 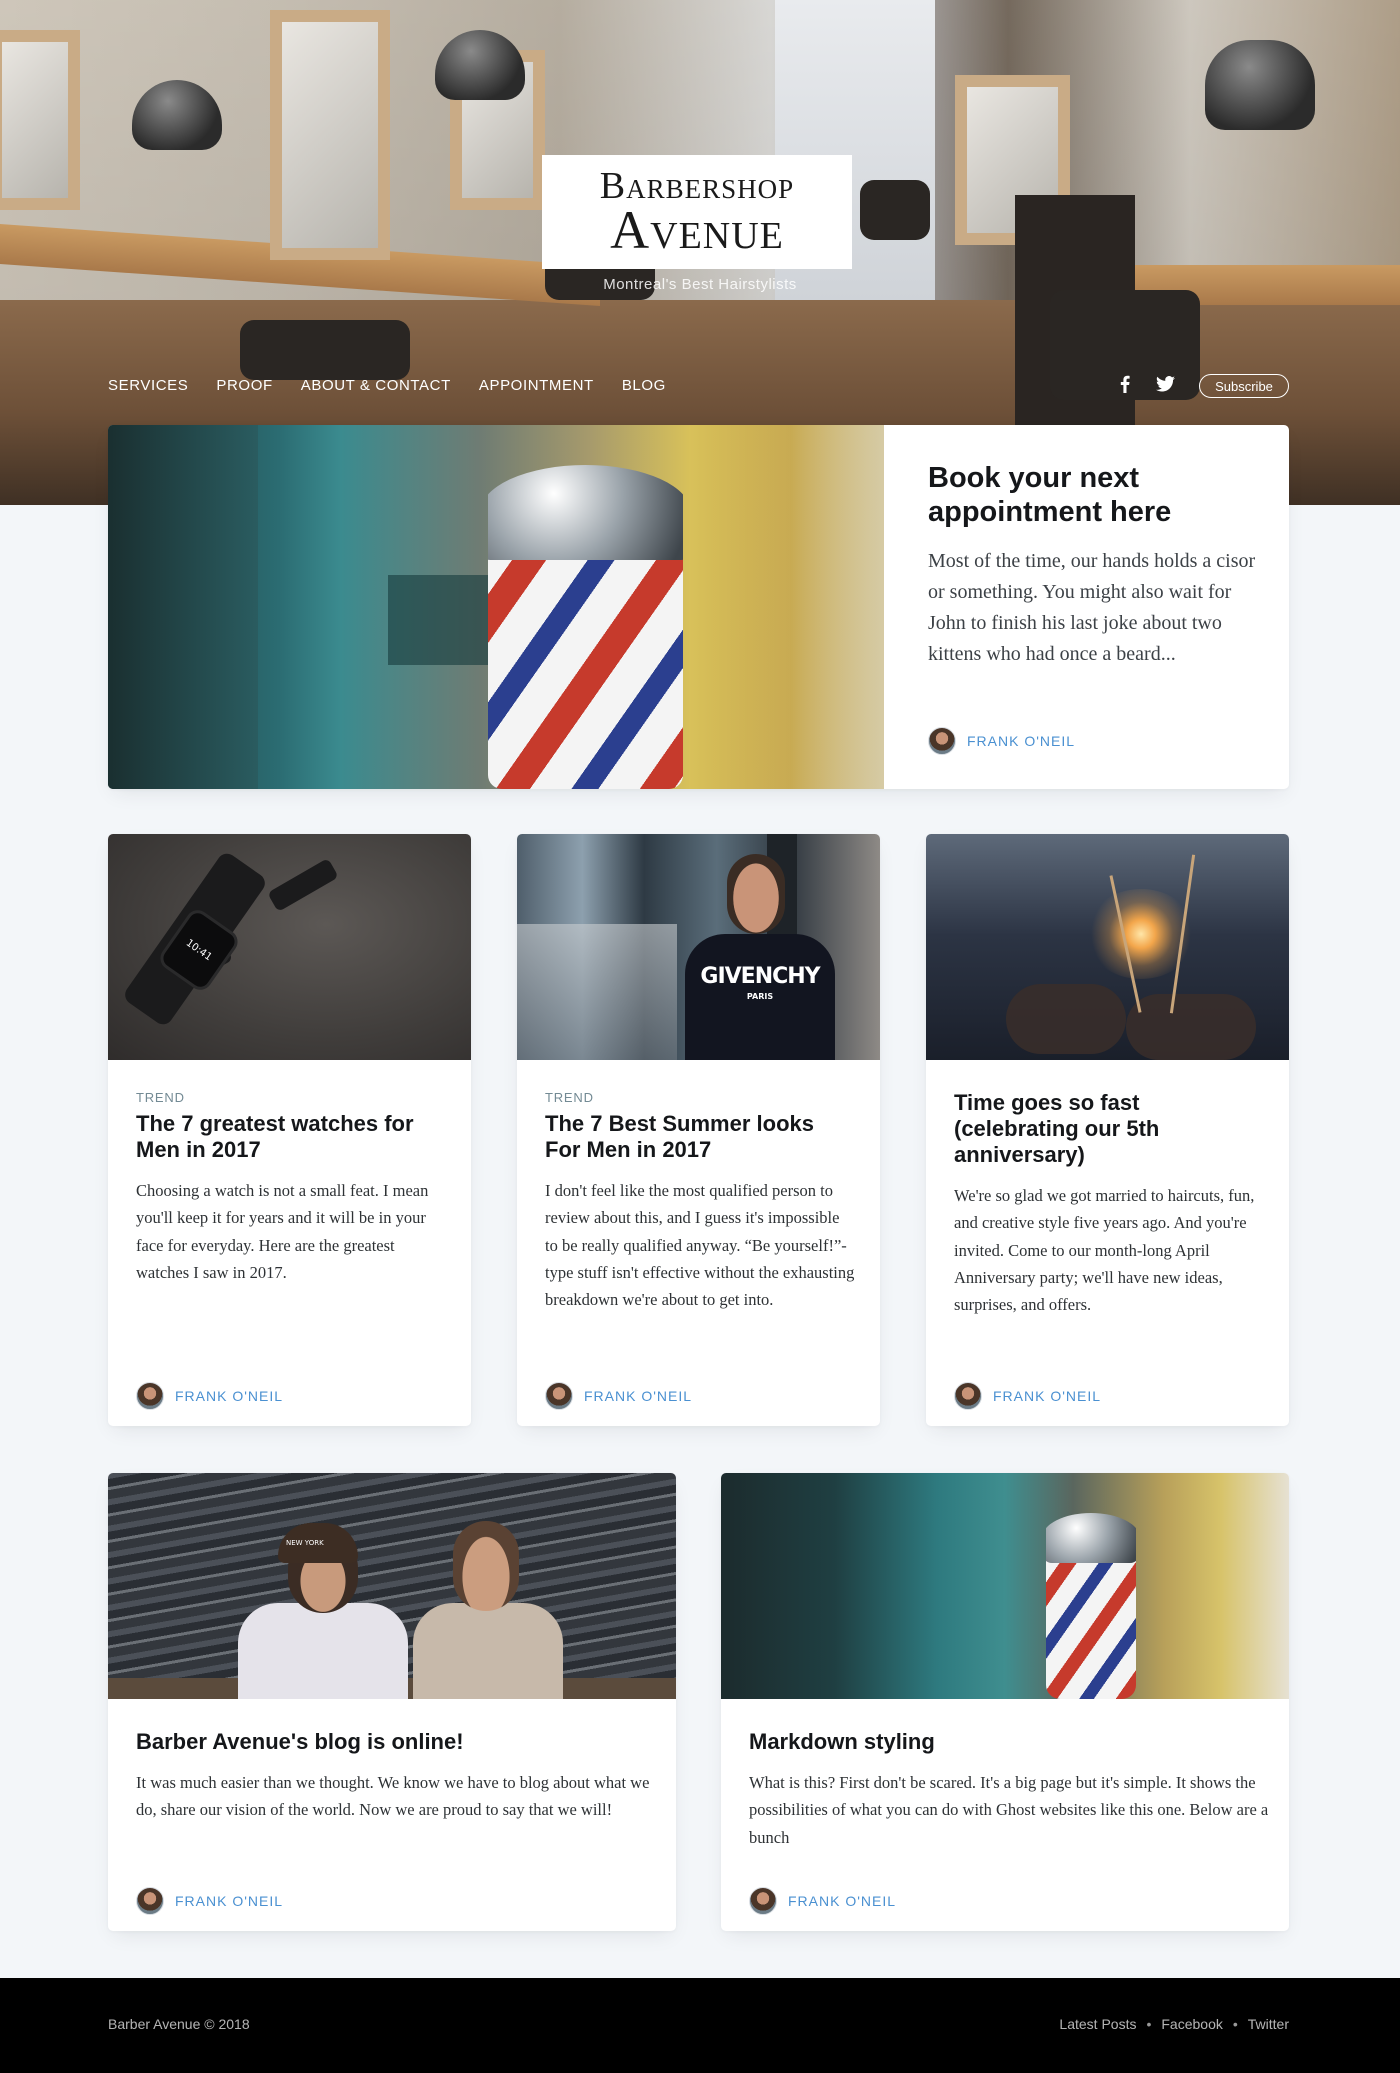 What do you see at coordinates (1093, 495) in the screenshot?
I see `featured-post-title: Book your next appointment here` at bounding box center [1093, 495].